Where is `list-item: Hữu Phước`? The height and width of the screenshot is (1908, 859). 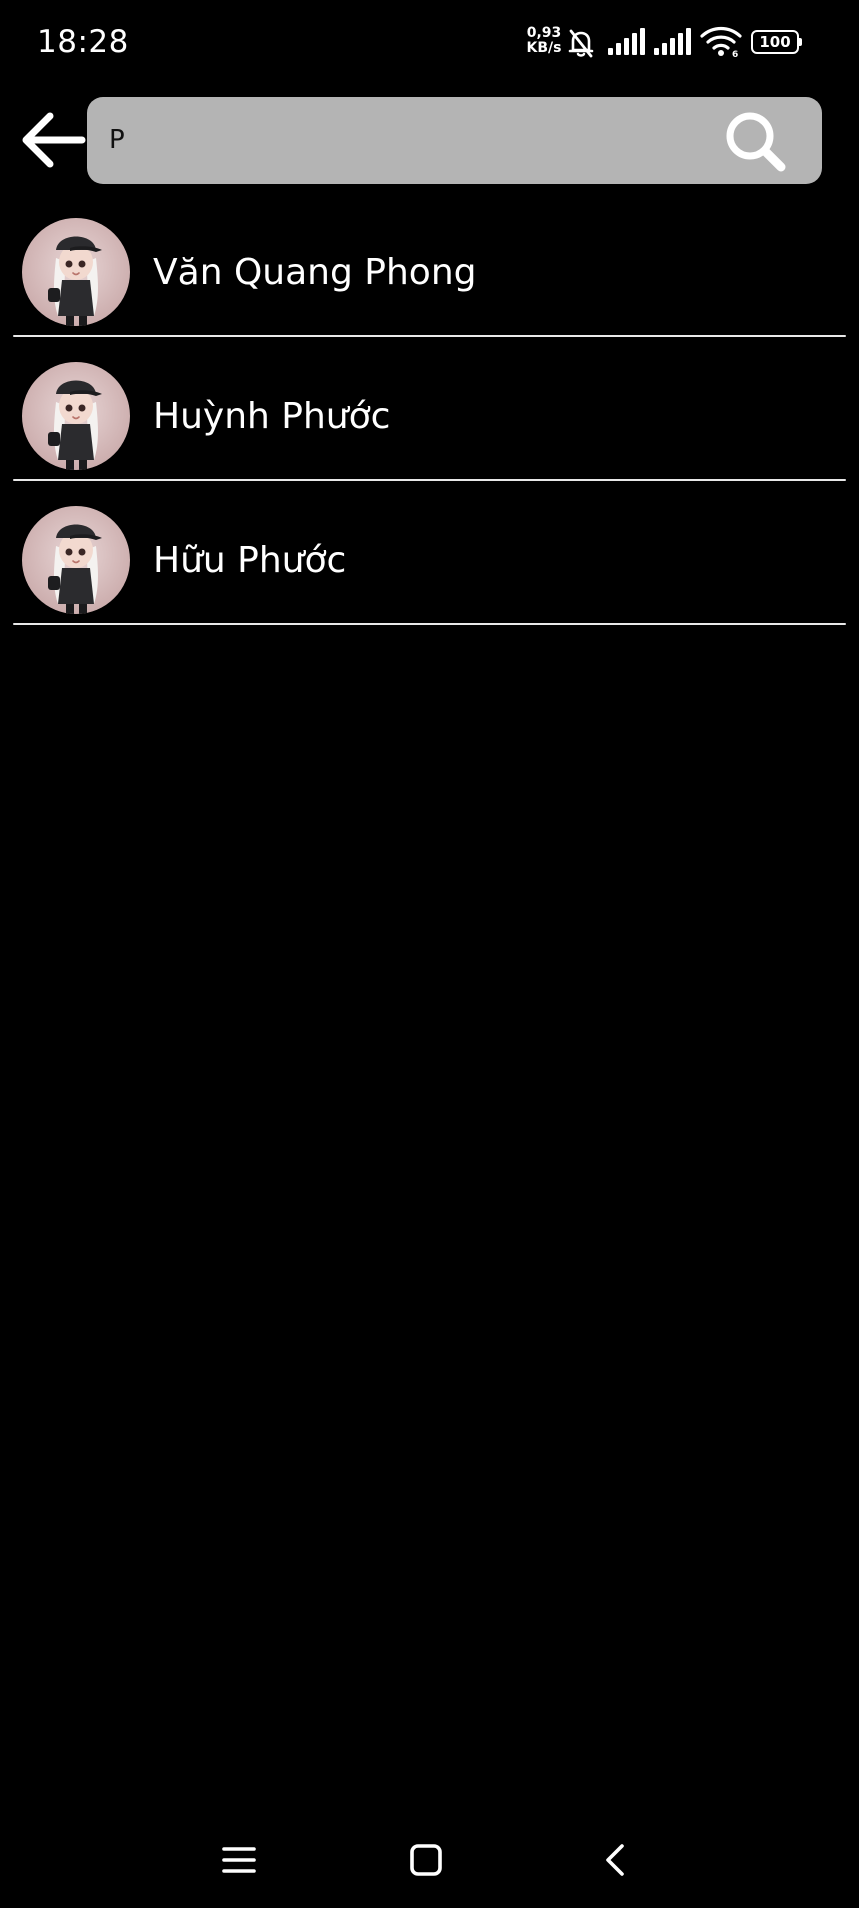
list-item: Hữu Phước is located at coordinates (429, 571).